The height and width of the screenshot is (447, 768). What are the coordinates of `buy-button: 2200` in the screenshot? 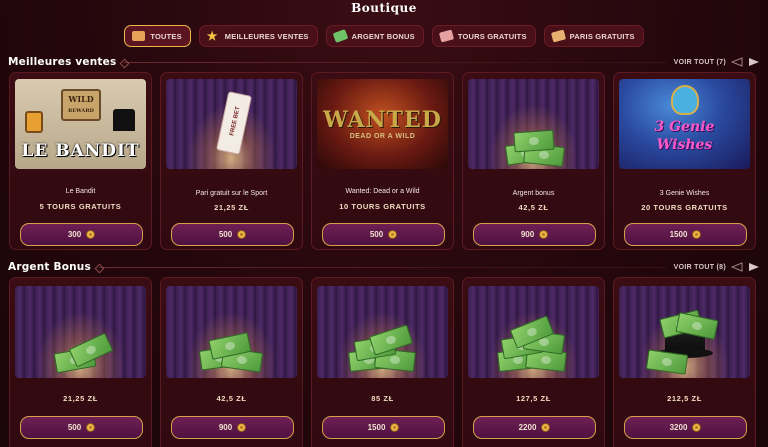 It's located at (534, 427).